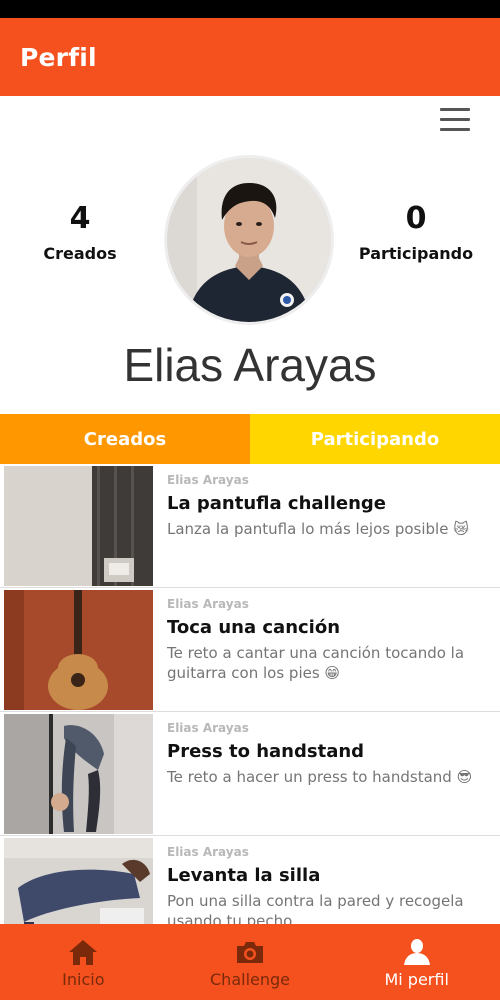  What do you see at coordinates (58, 57) in the screenshot?
I see `app-bar-title: Perfil` at bounding box center [58, 57].